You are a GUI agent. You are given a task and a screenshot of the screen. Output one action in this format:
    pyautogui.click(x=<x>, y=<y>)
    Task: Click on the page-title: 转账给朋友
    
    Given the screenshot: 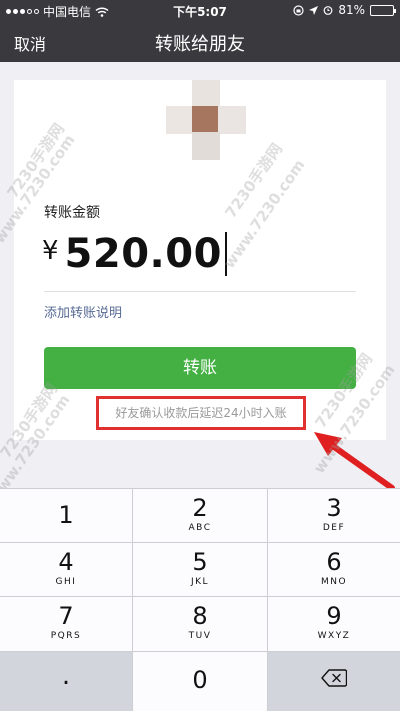 What is the action you would take?
    pyautogui.click(x=200, y=44)
    